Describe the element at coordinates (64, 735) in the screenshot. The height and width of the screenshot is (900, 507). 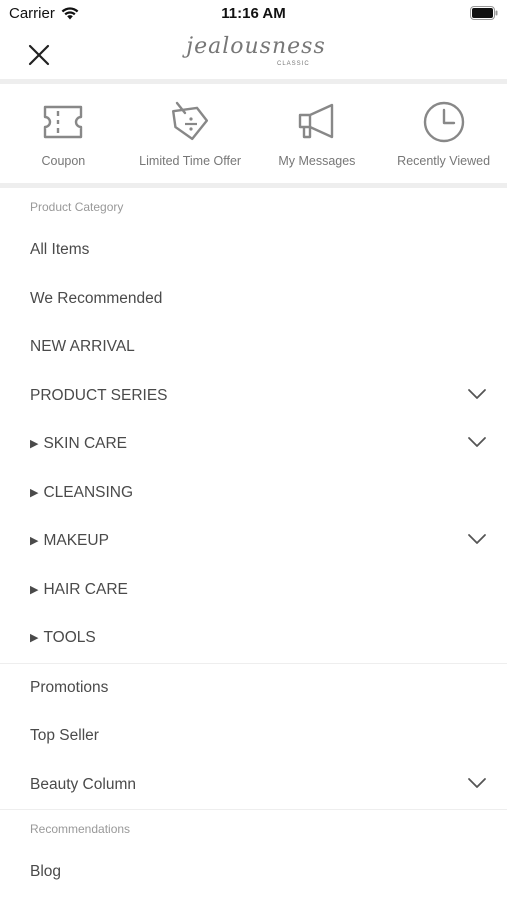
I see `menu-item-label: Top Seller` at that location.